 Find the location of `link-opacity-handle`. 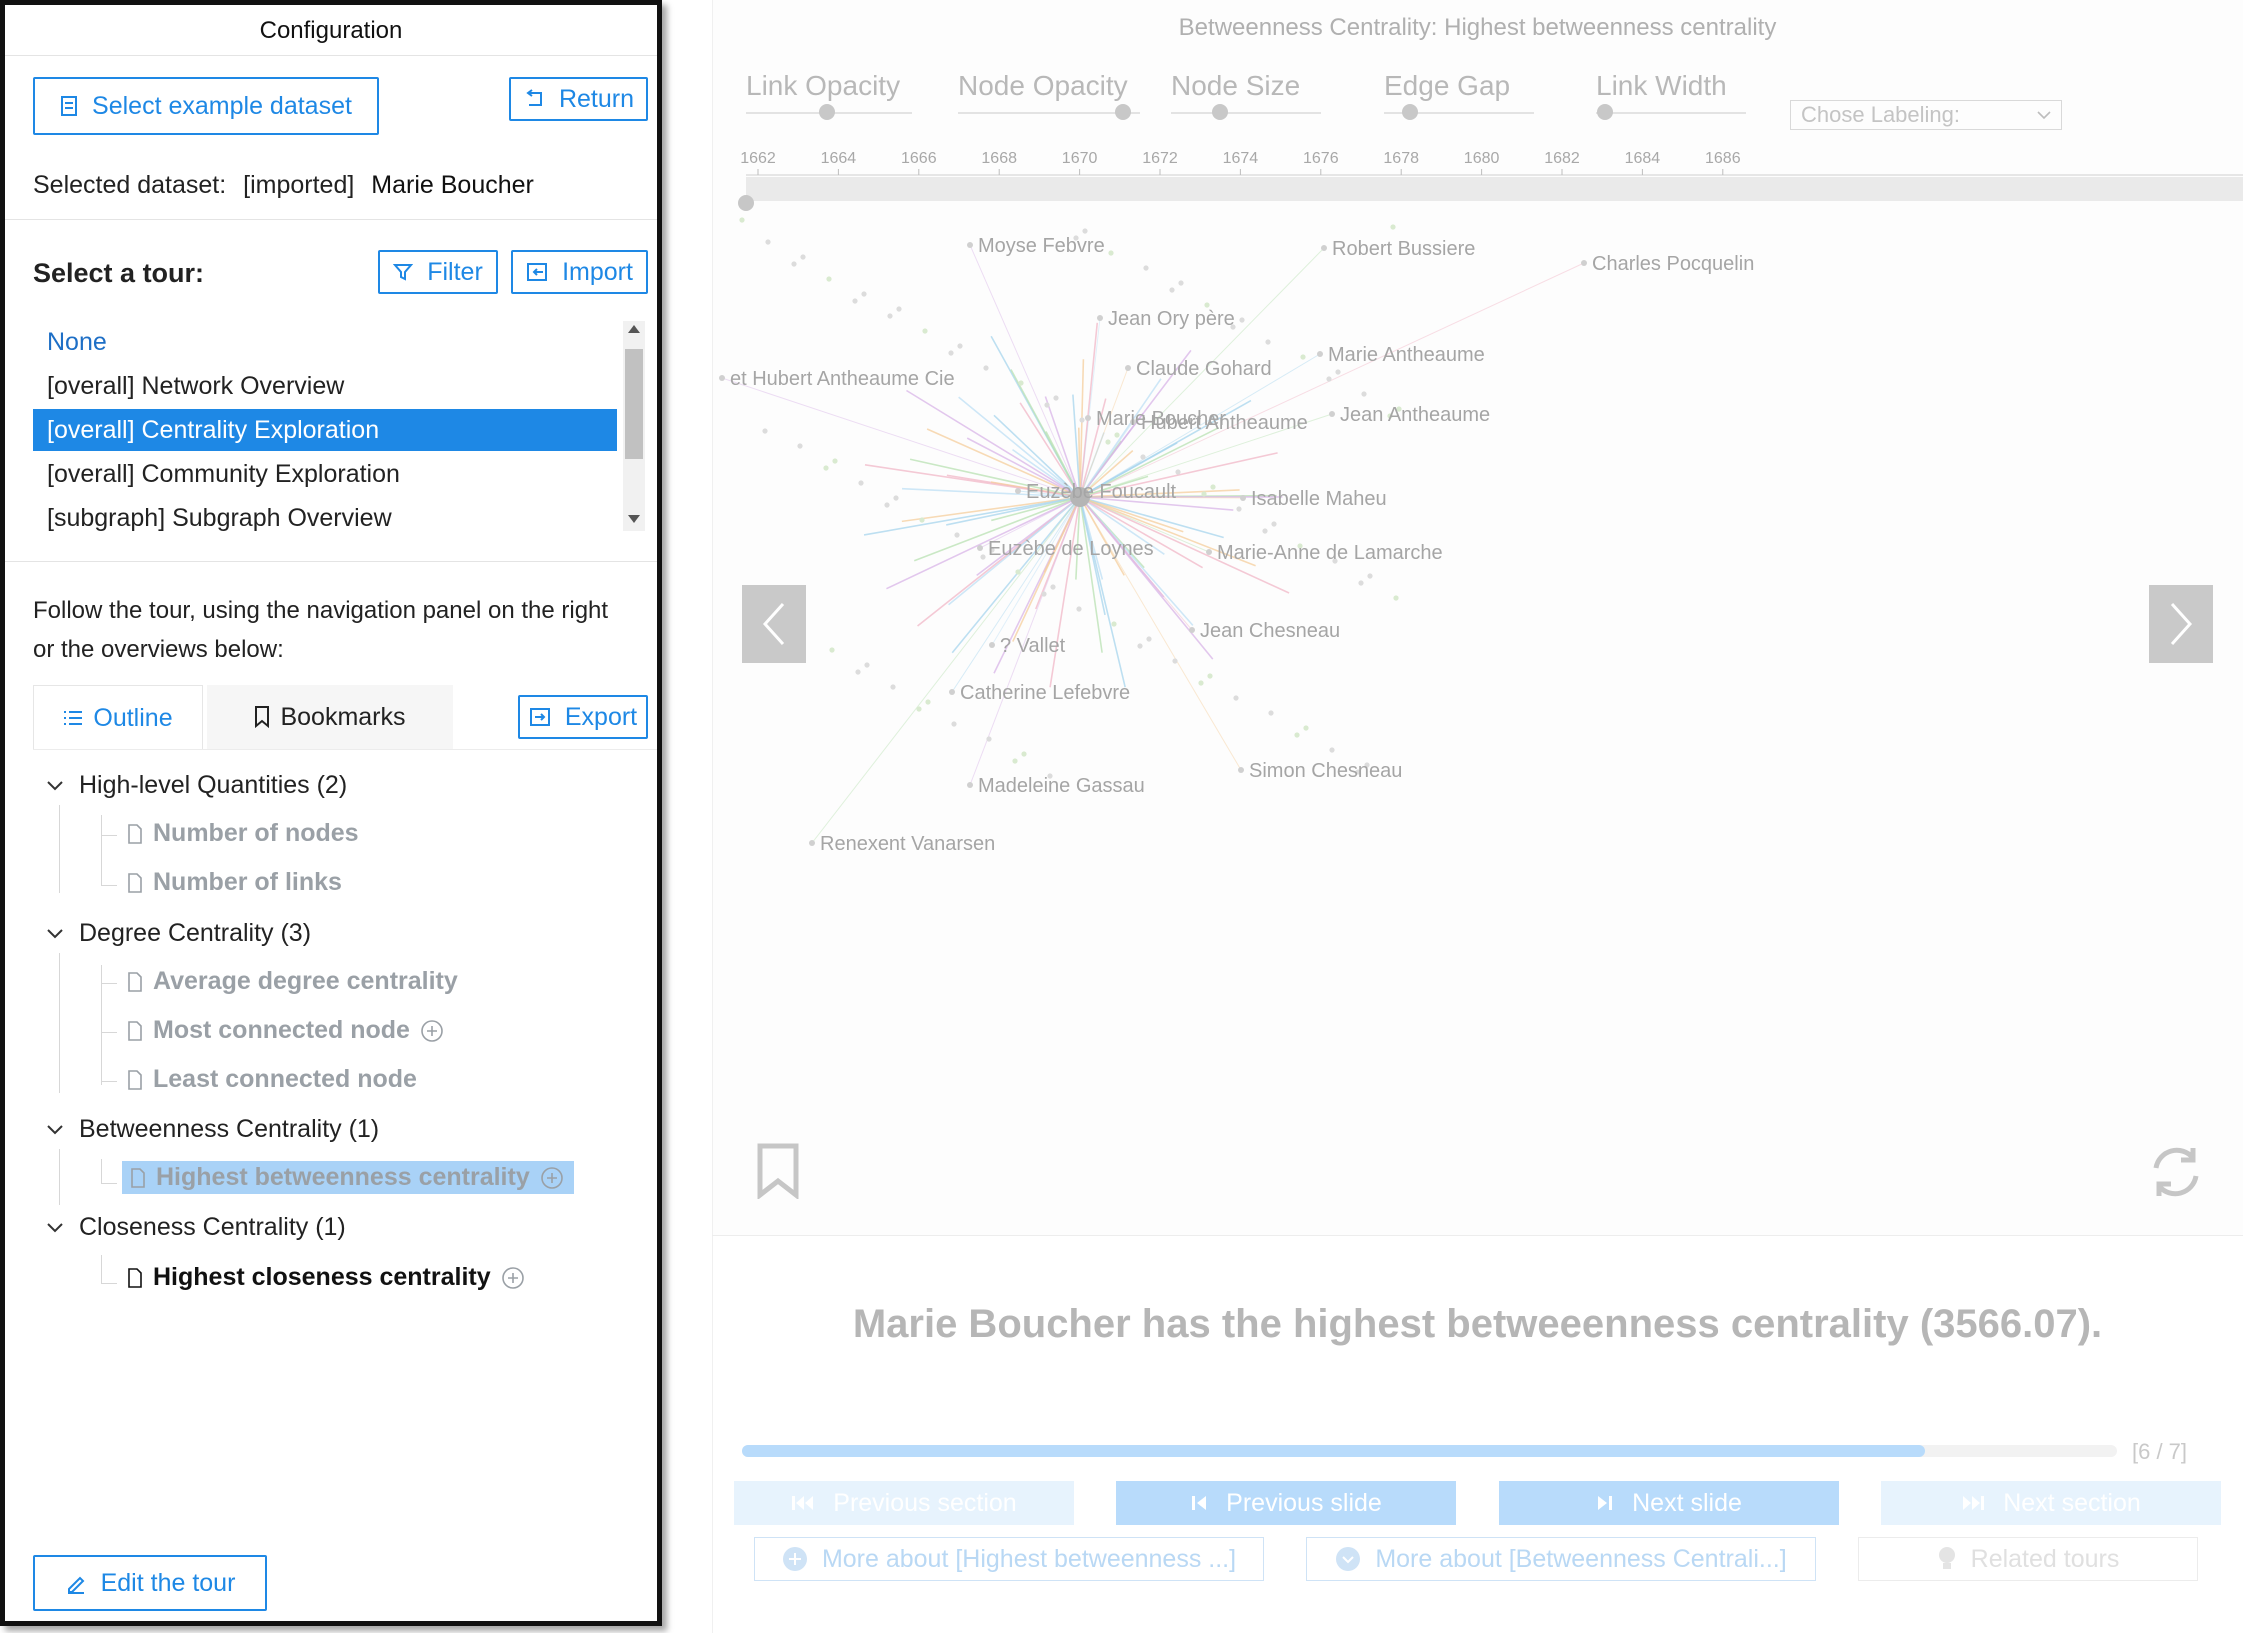

link-opacity-handle is located at coordinates (827, 112).